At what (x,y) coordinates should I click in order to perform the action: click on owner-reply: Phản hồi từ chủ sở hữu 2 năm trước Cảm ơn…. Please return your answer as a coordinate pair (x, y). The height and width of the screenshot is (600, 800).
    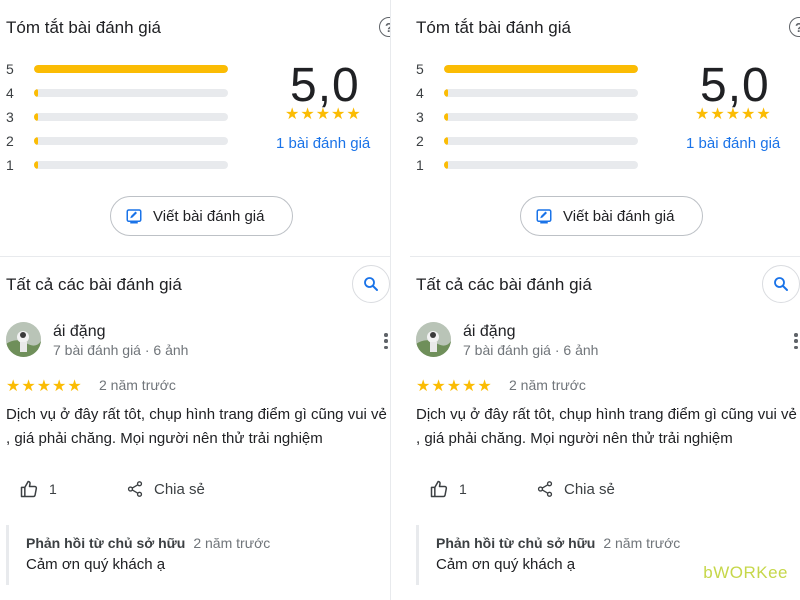
    Looking at the image, I should click on (198, 555).